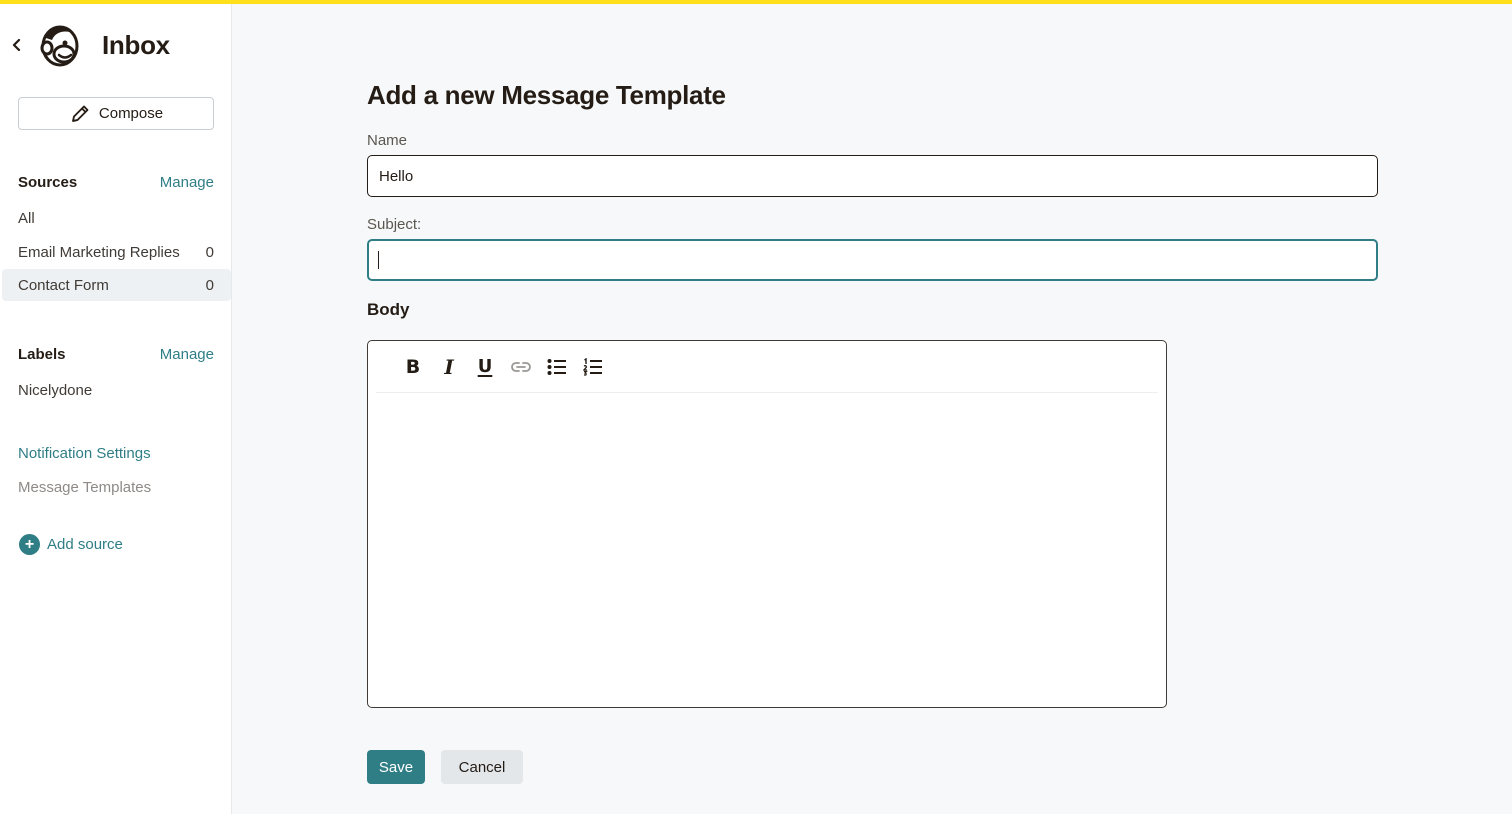  I want to click on sources-manage-link: Manage, so click(187, 182).